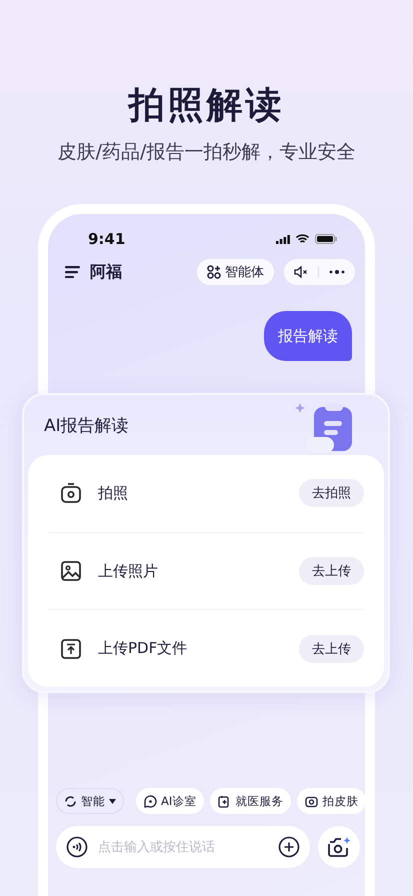 The width and height of the screenshot is (413, 896). I want to click on camera-button, so click(339, 847).